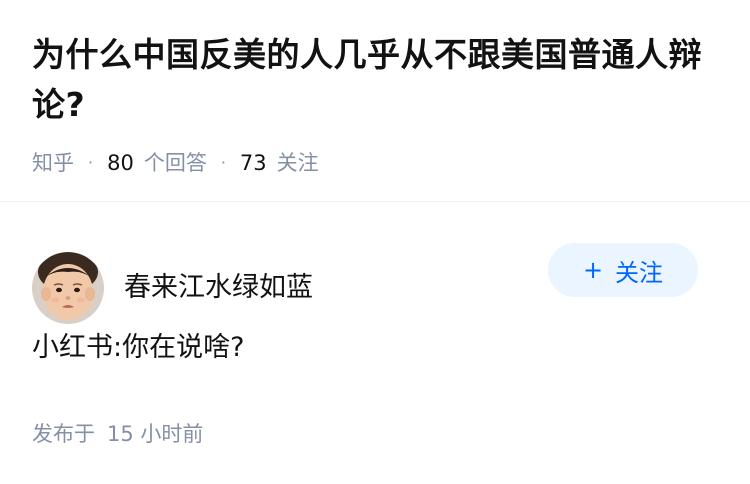 This screenshot has width=750, height=484. I want to click on publish-time-value: 15 小时前, so click(155, 434).